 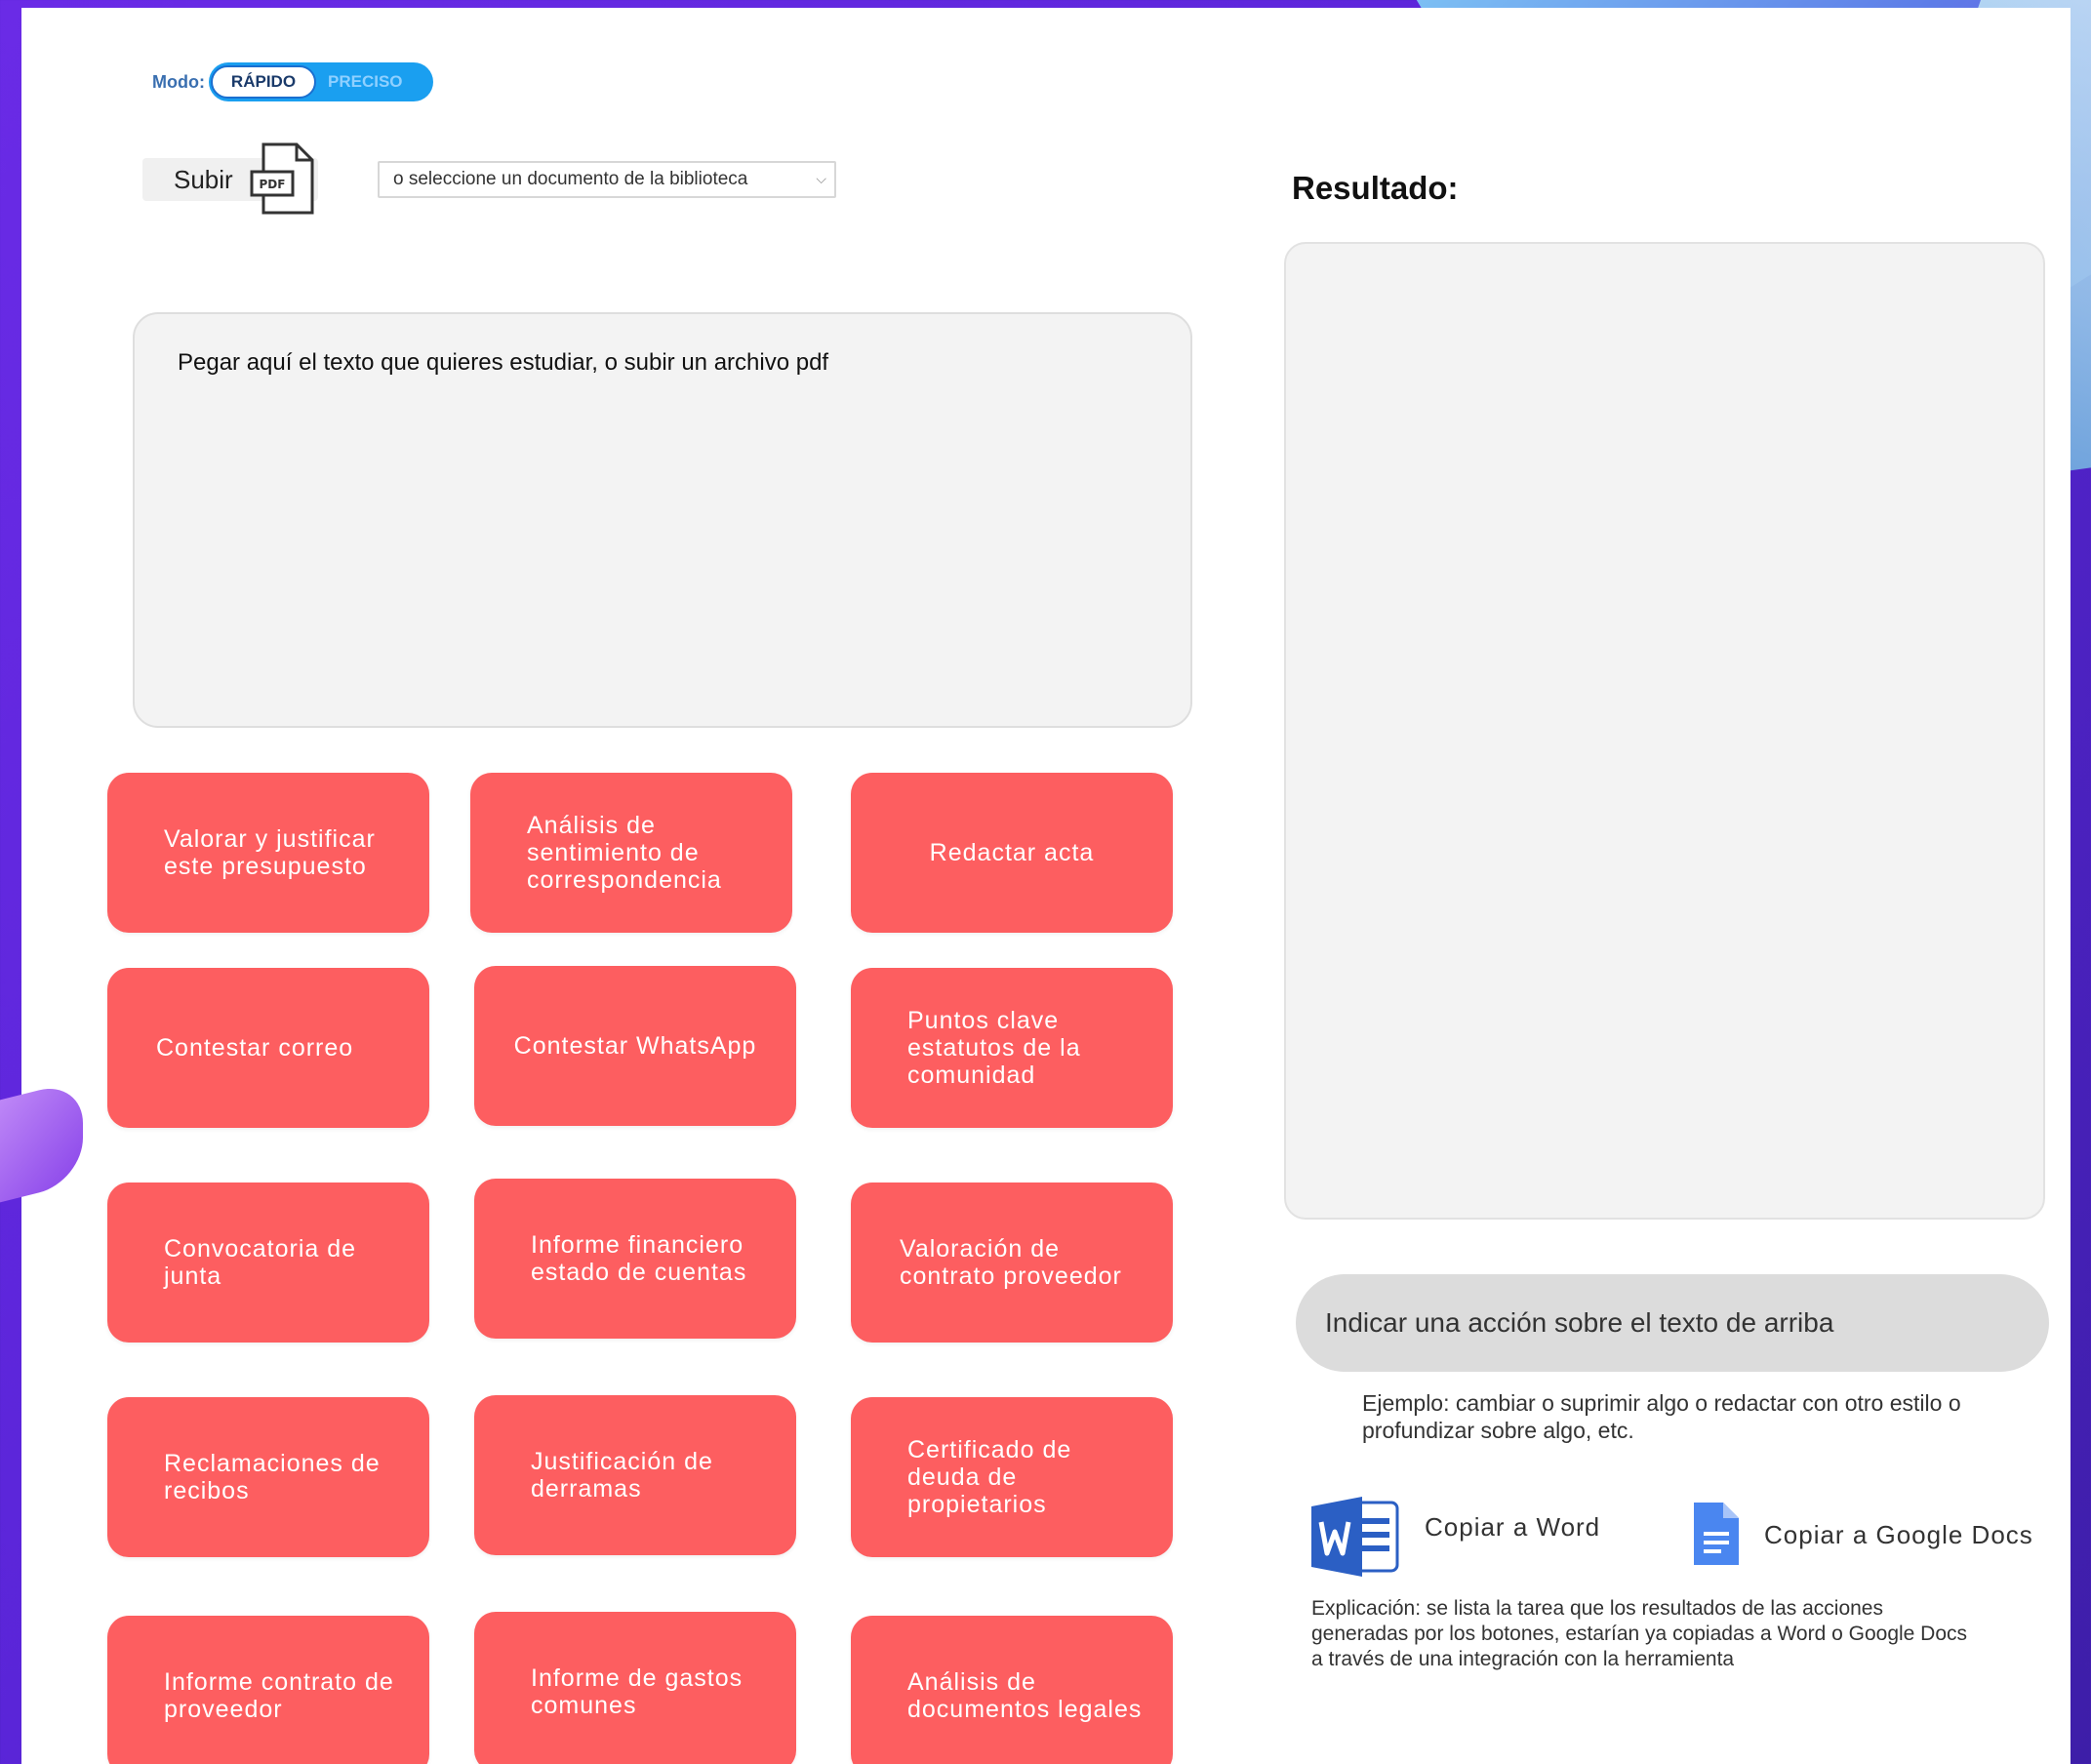 What do you see at coordinates (635, 1475) in the screenshot?
I see `action-justificacion-derramas: Justificación de derramas` at bounding box center [635, 1475].